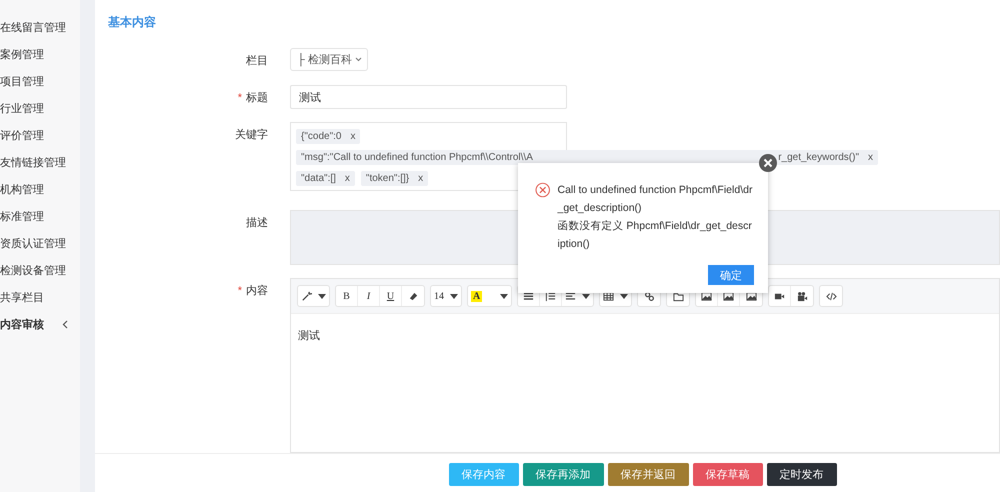  Describe the element at coordinates (251, 135) in the screenshot. I see `field-label: 关键字` at that location.